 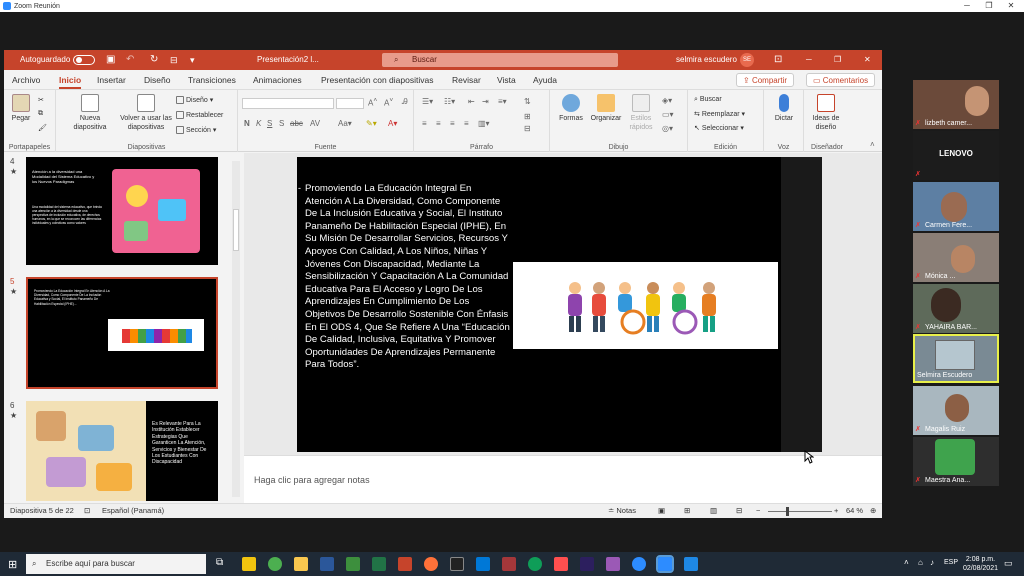 I want to click on underline-icon: S, so click(x=269, y=123).